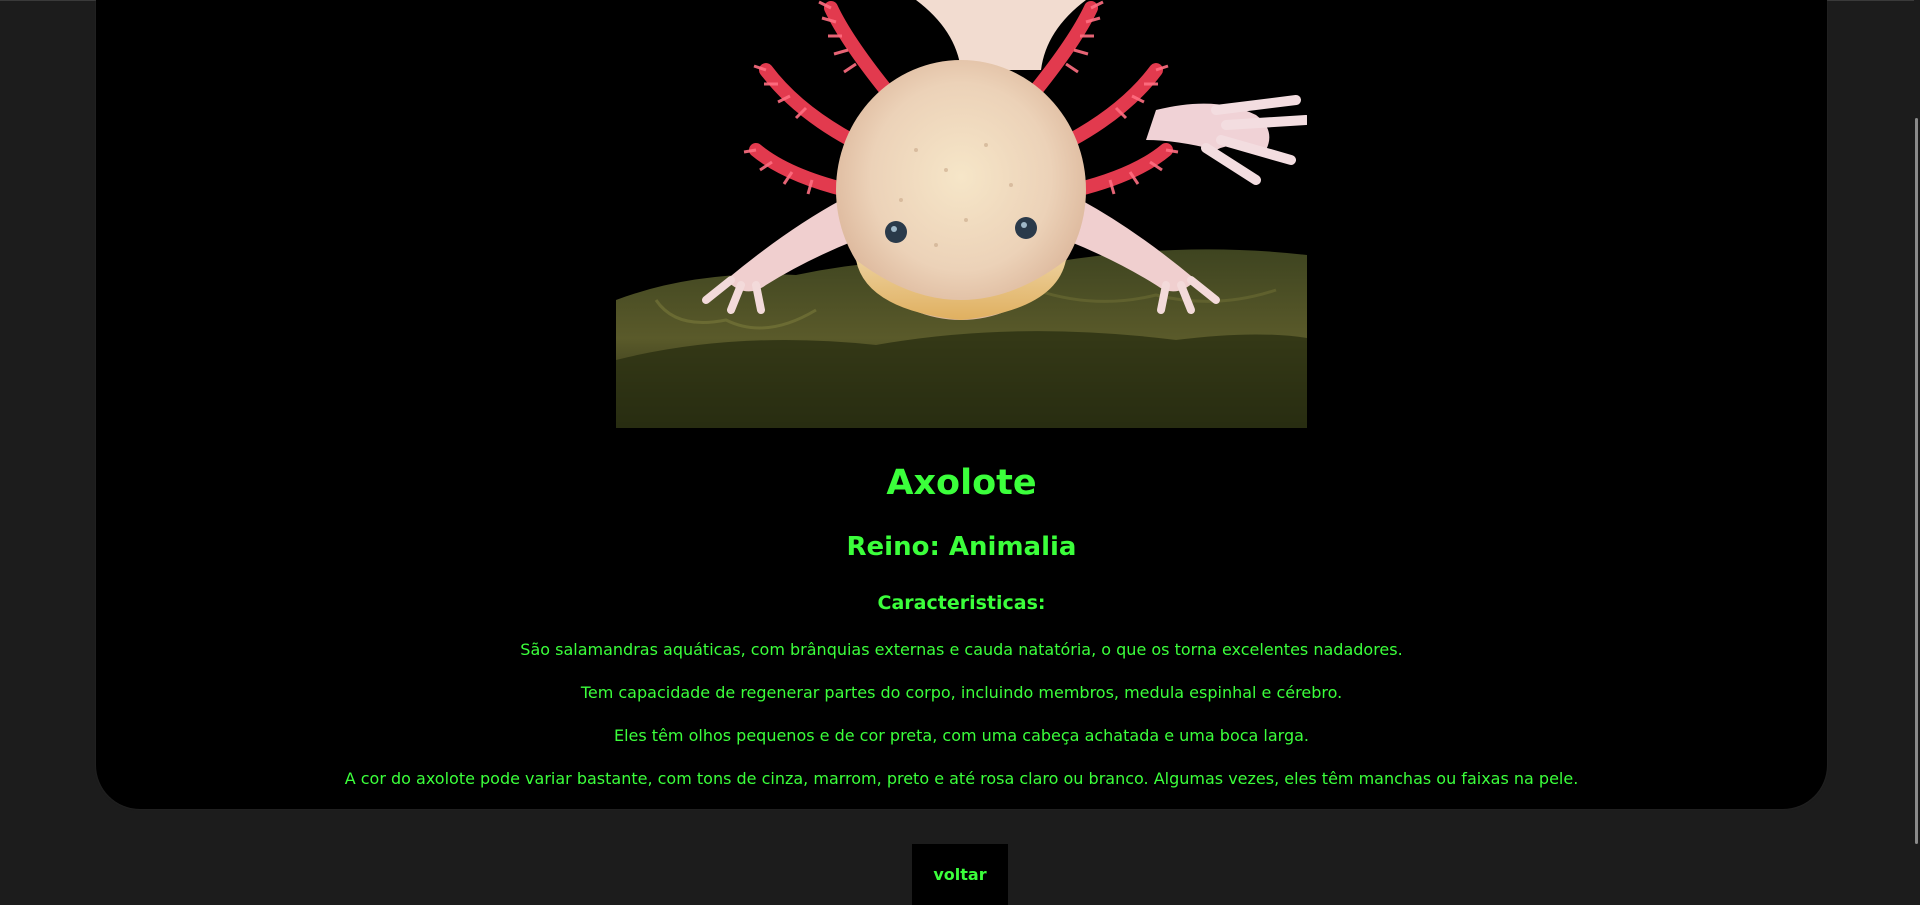 The height and width of the screenshot is (905, 1920). I want to click on back-button: voltar, so click(960, 874).